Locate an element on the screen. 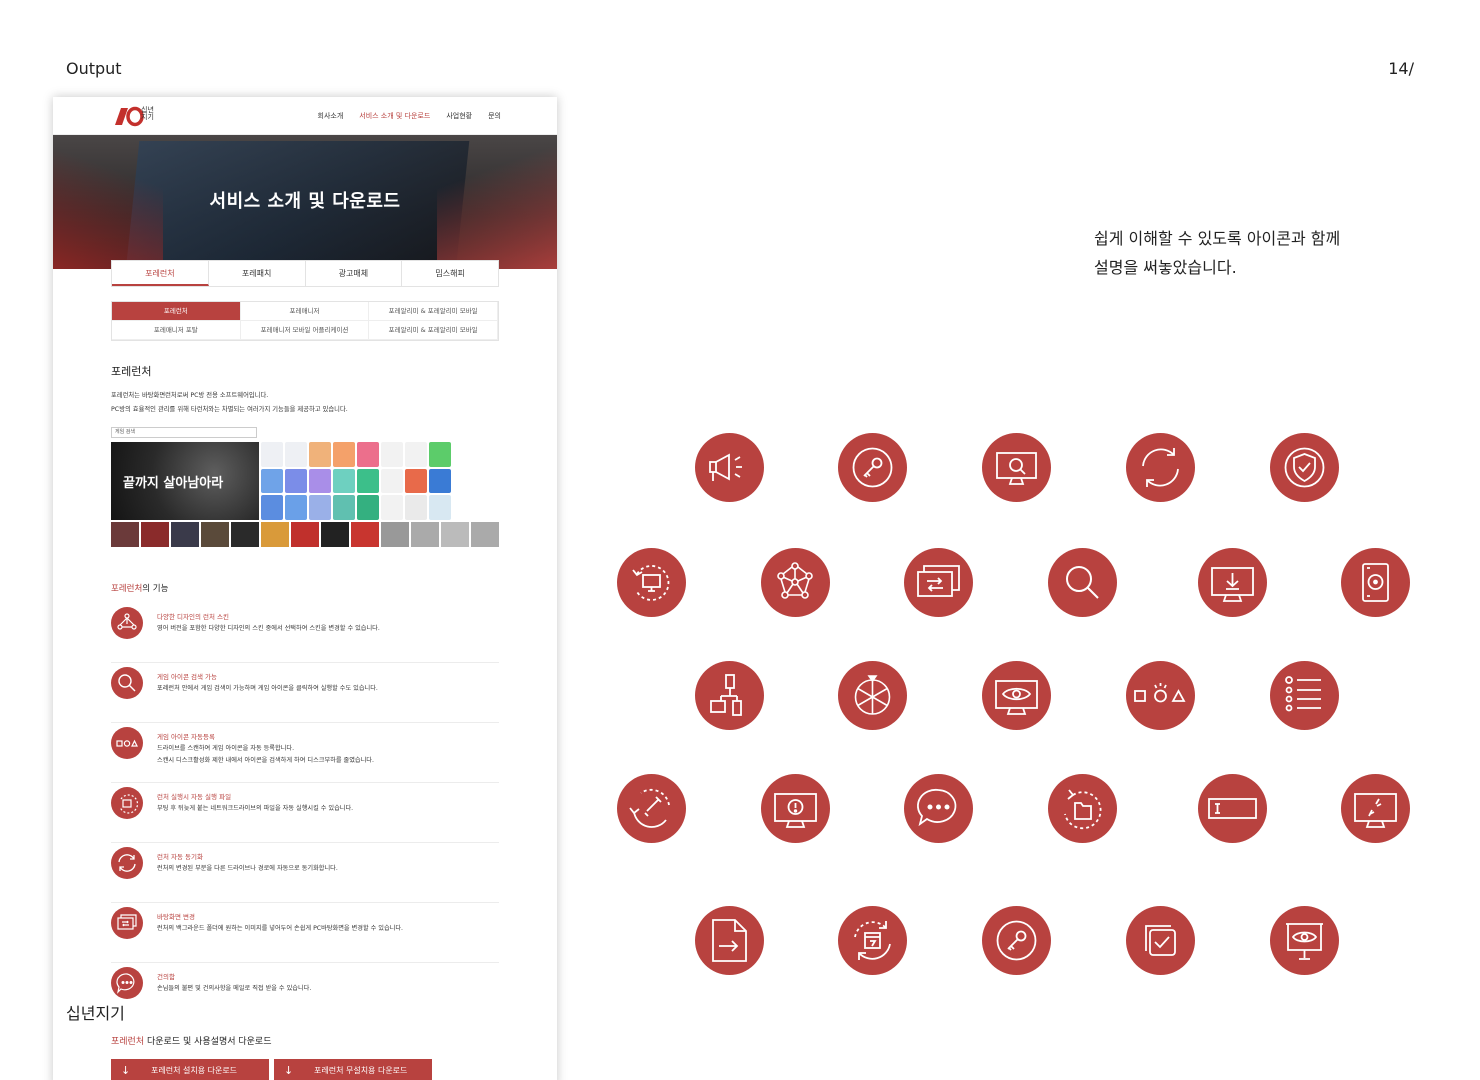 The width and height of the screenshot is (1480, 1080). subtab-launcher: 포레런처 is located at coordinates (176, 311).